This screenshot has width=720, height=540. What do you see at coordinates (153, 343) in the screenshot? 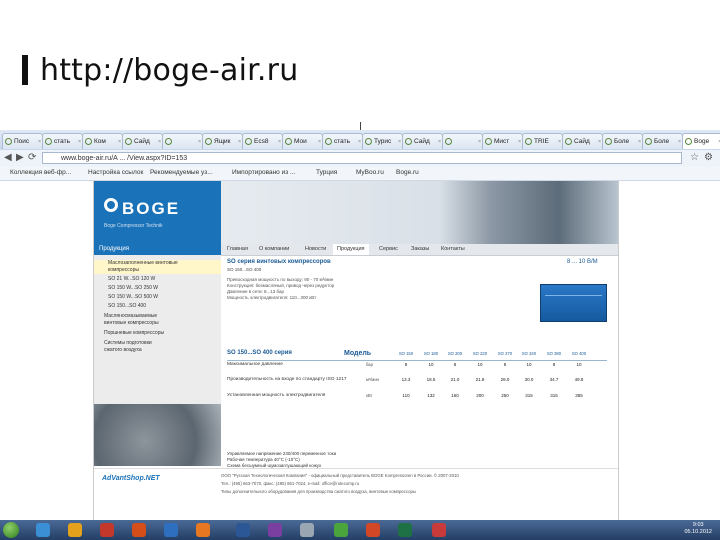
I see `sidebar-item: Системы подготовки` at bounding box center [153, 343].